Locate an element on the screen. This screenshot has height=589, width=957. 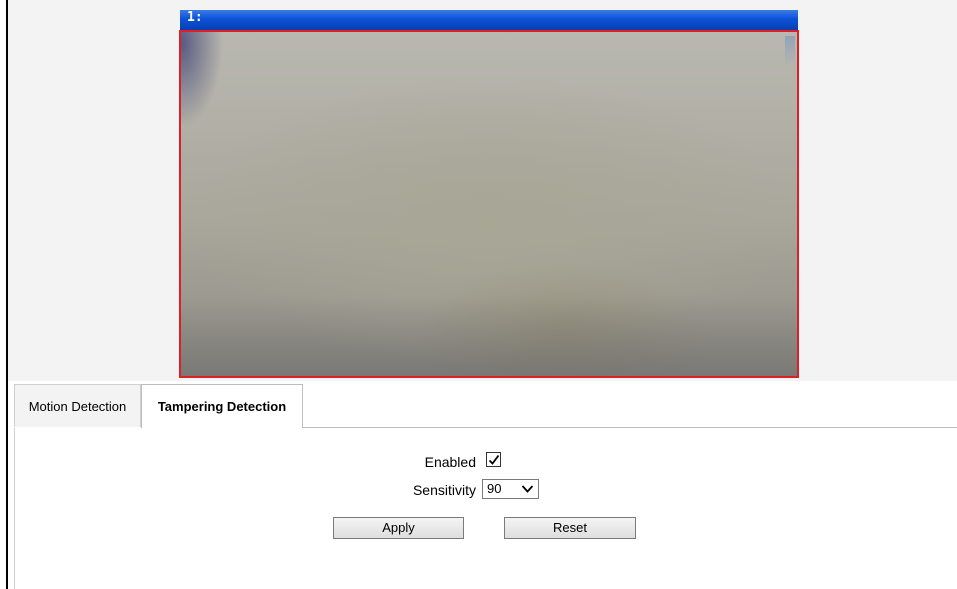
apply-button: Apply is located at coordinates (398, 528).